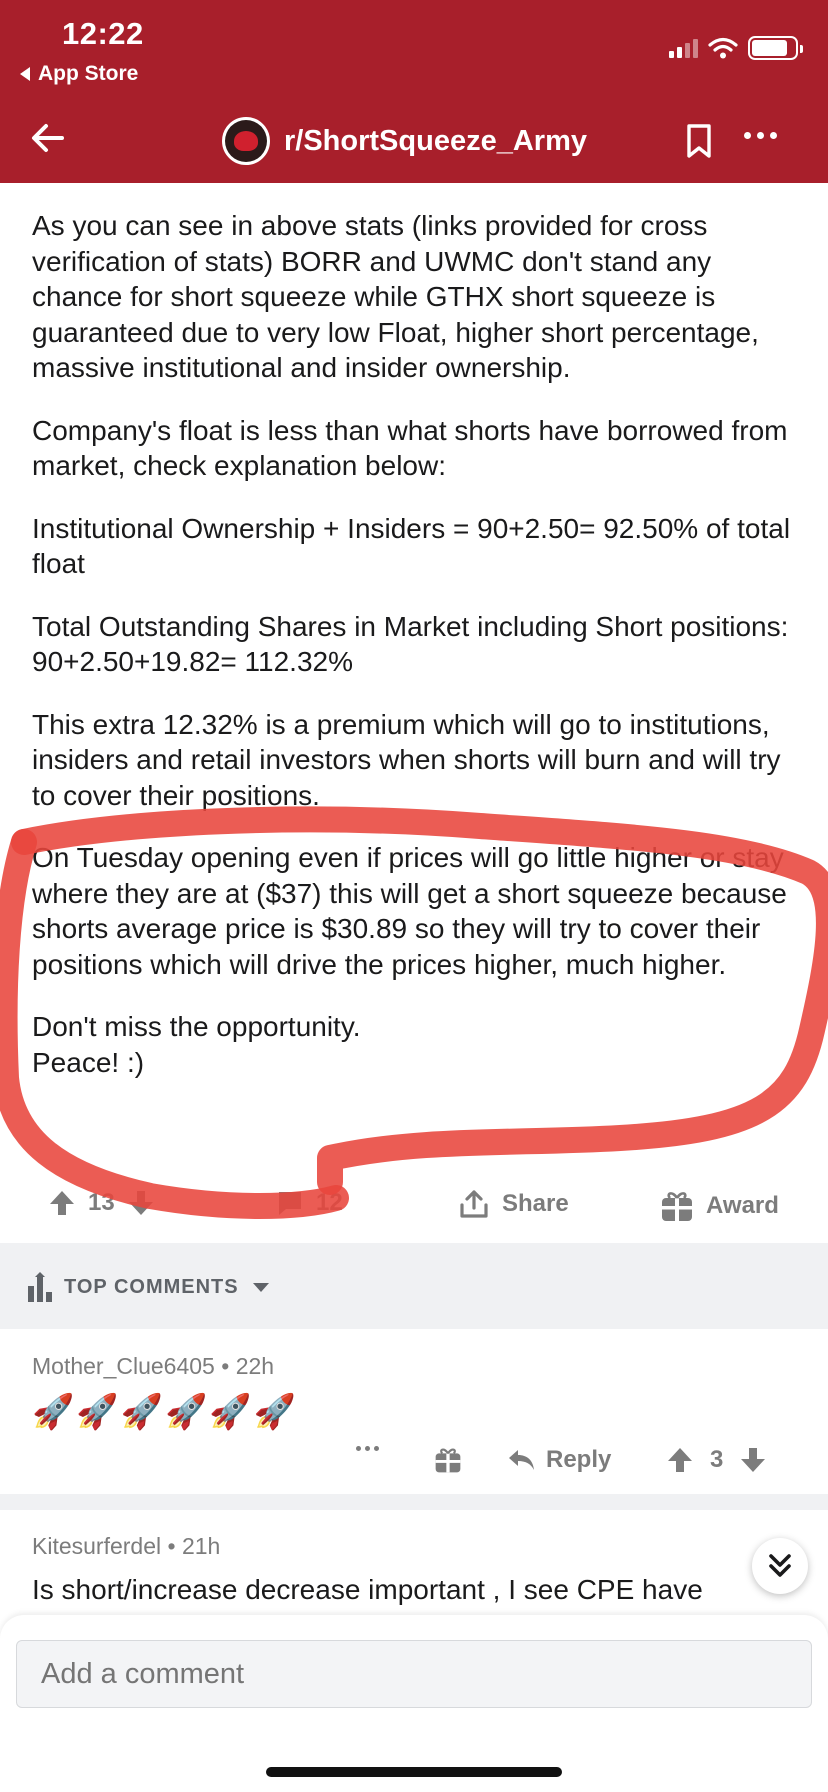 The height and width of the screenshot is (1792, 828). I want to click on status-icons, so click(736, 48).